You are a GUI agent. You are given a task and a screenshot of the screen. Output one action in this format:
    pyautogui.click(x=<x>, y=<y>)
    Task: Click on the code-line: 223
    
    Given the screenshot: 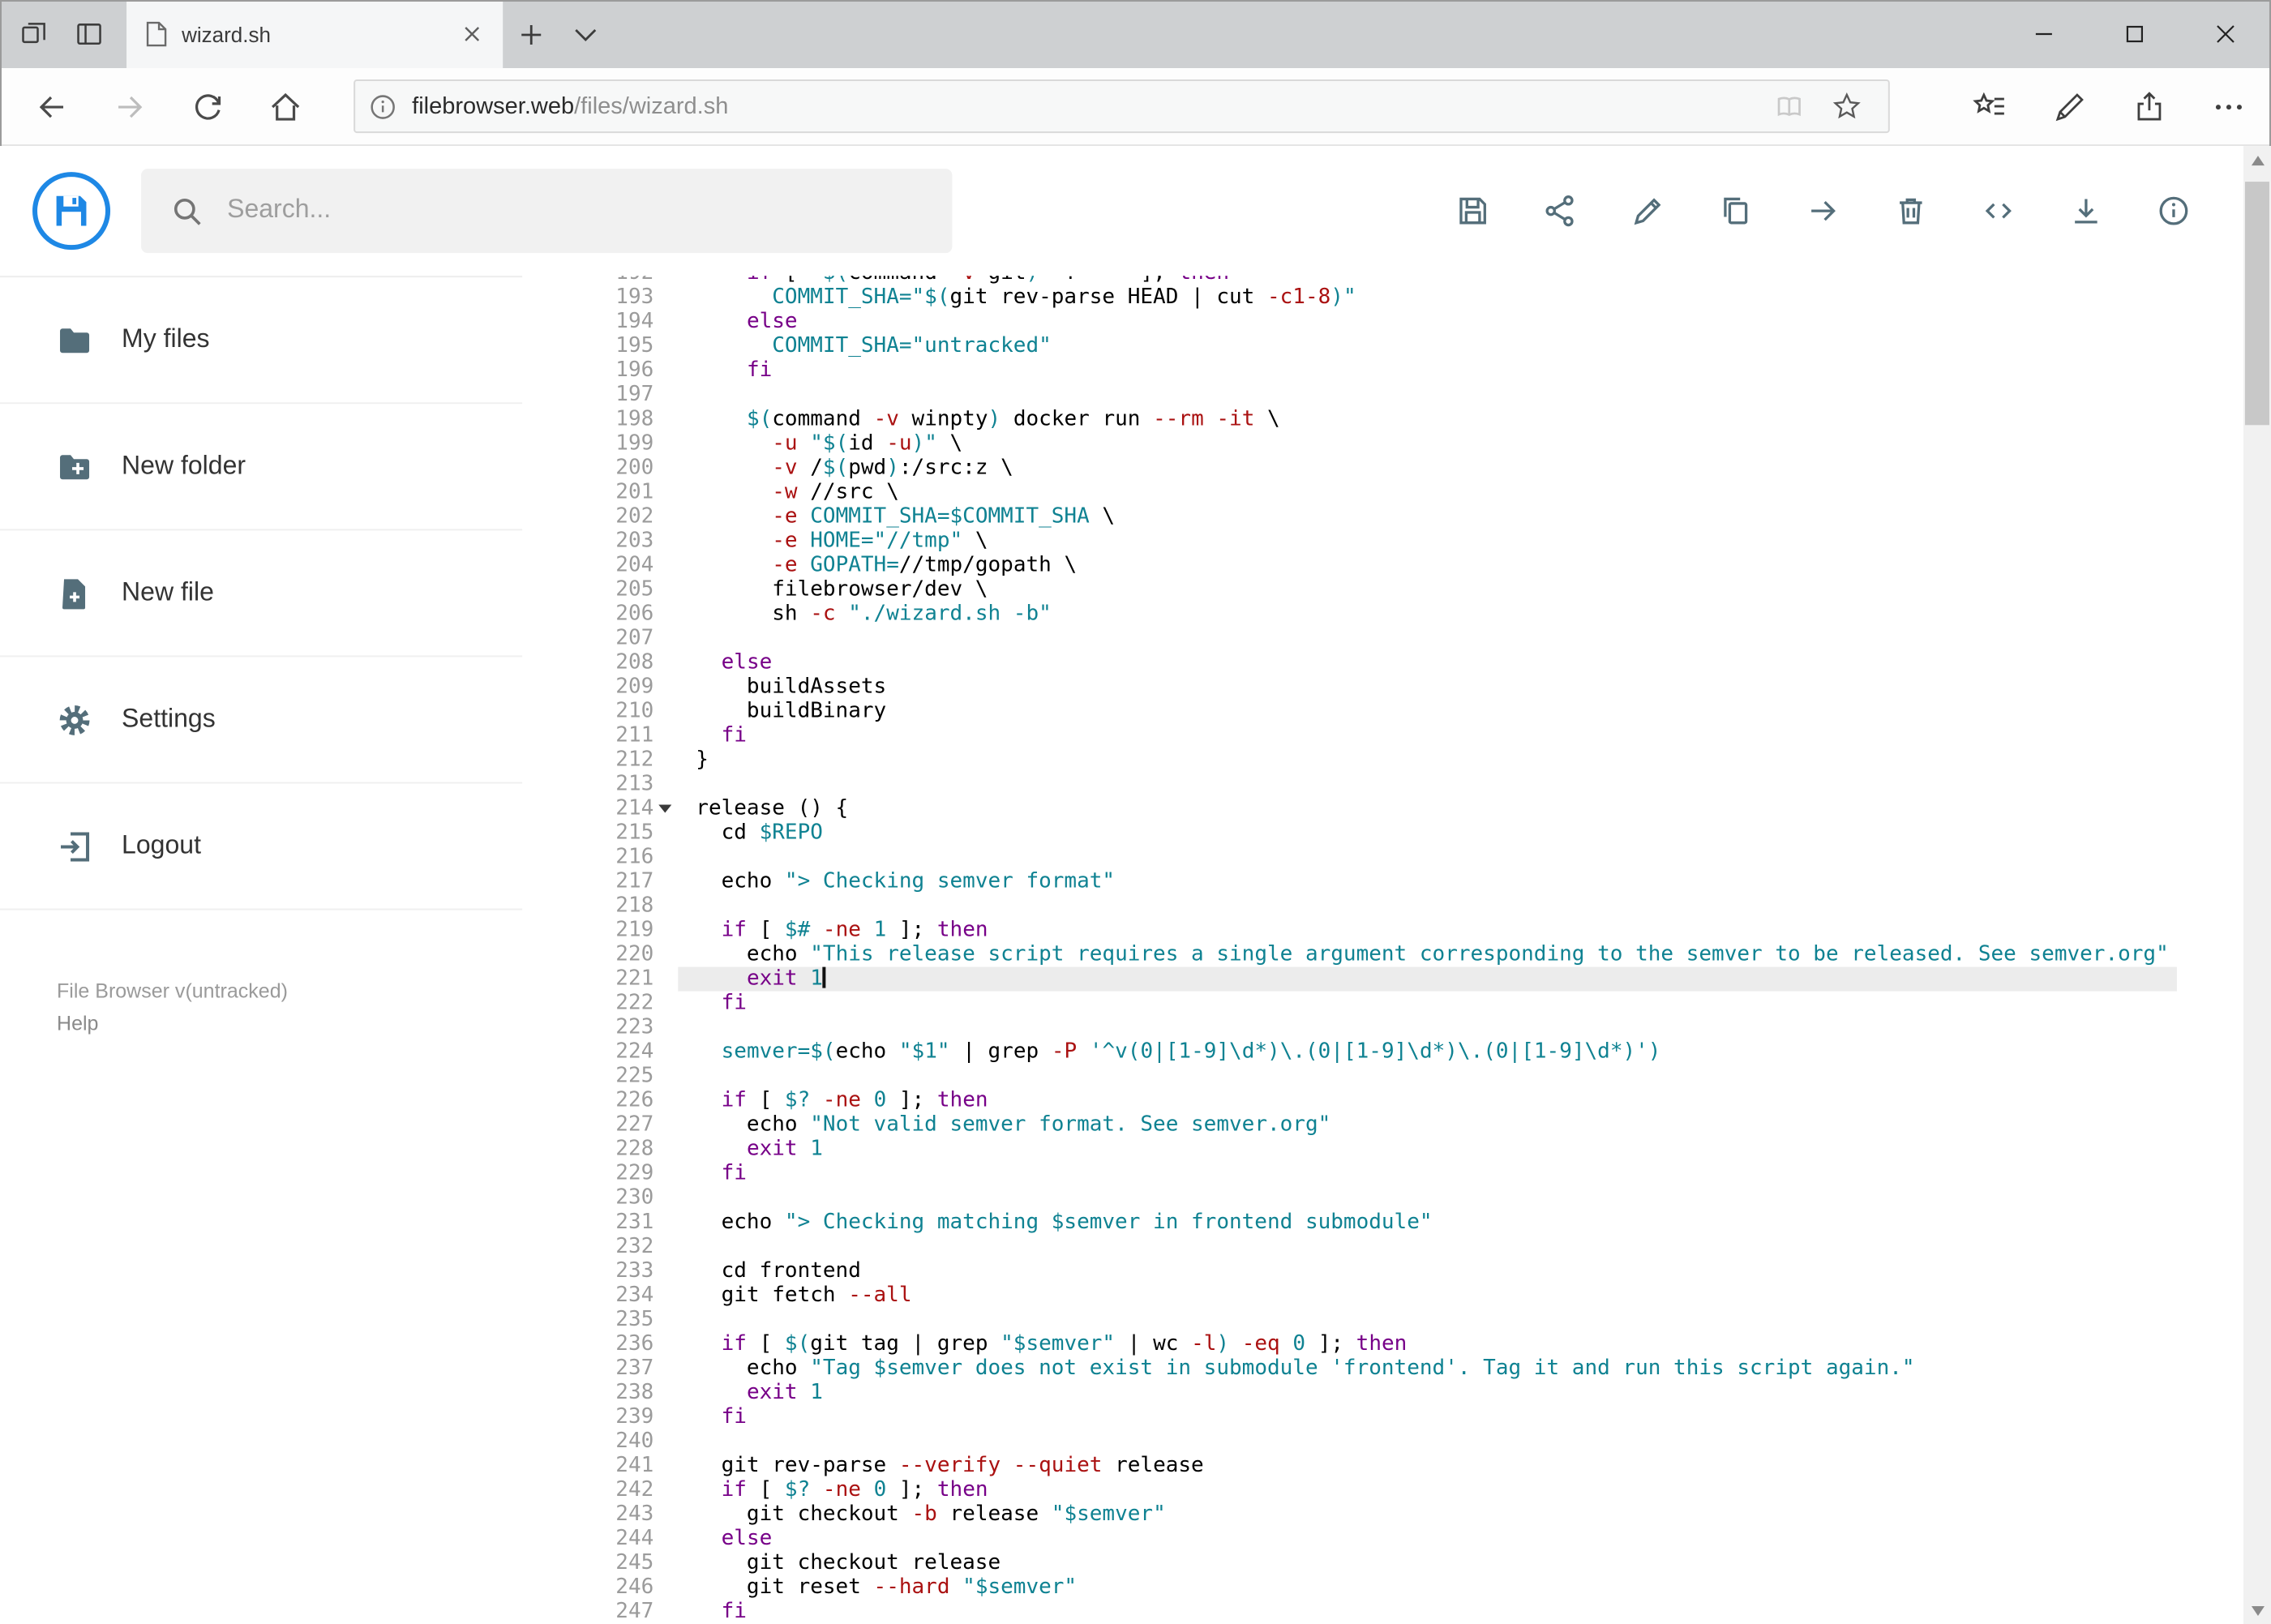 What is the action you would take?
    pyautogui.click(x=1350, y=1028)
    